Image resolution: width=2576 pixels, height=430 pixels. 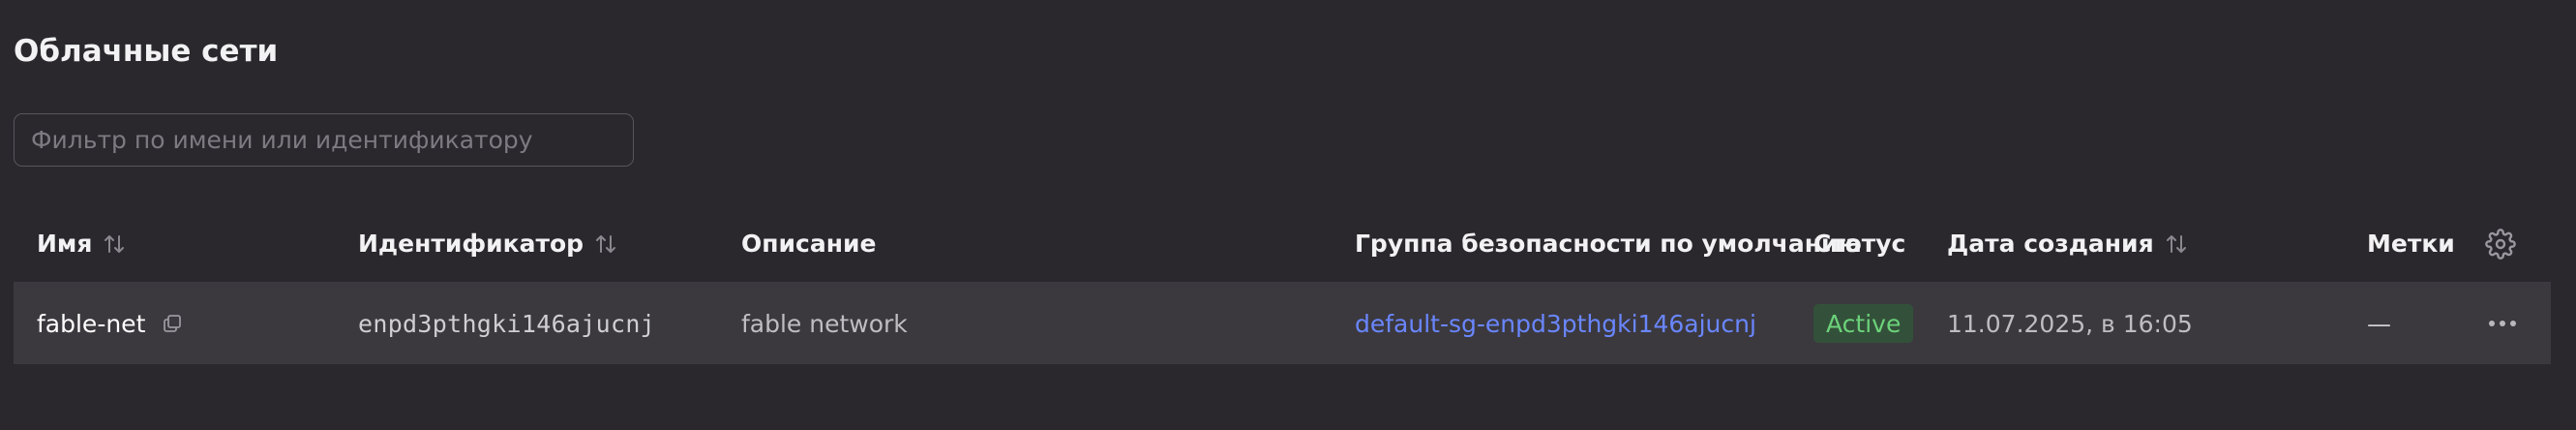 I want to click on column-settings, so click(x=2500, y=243).